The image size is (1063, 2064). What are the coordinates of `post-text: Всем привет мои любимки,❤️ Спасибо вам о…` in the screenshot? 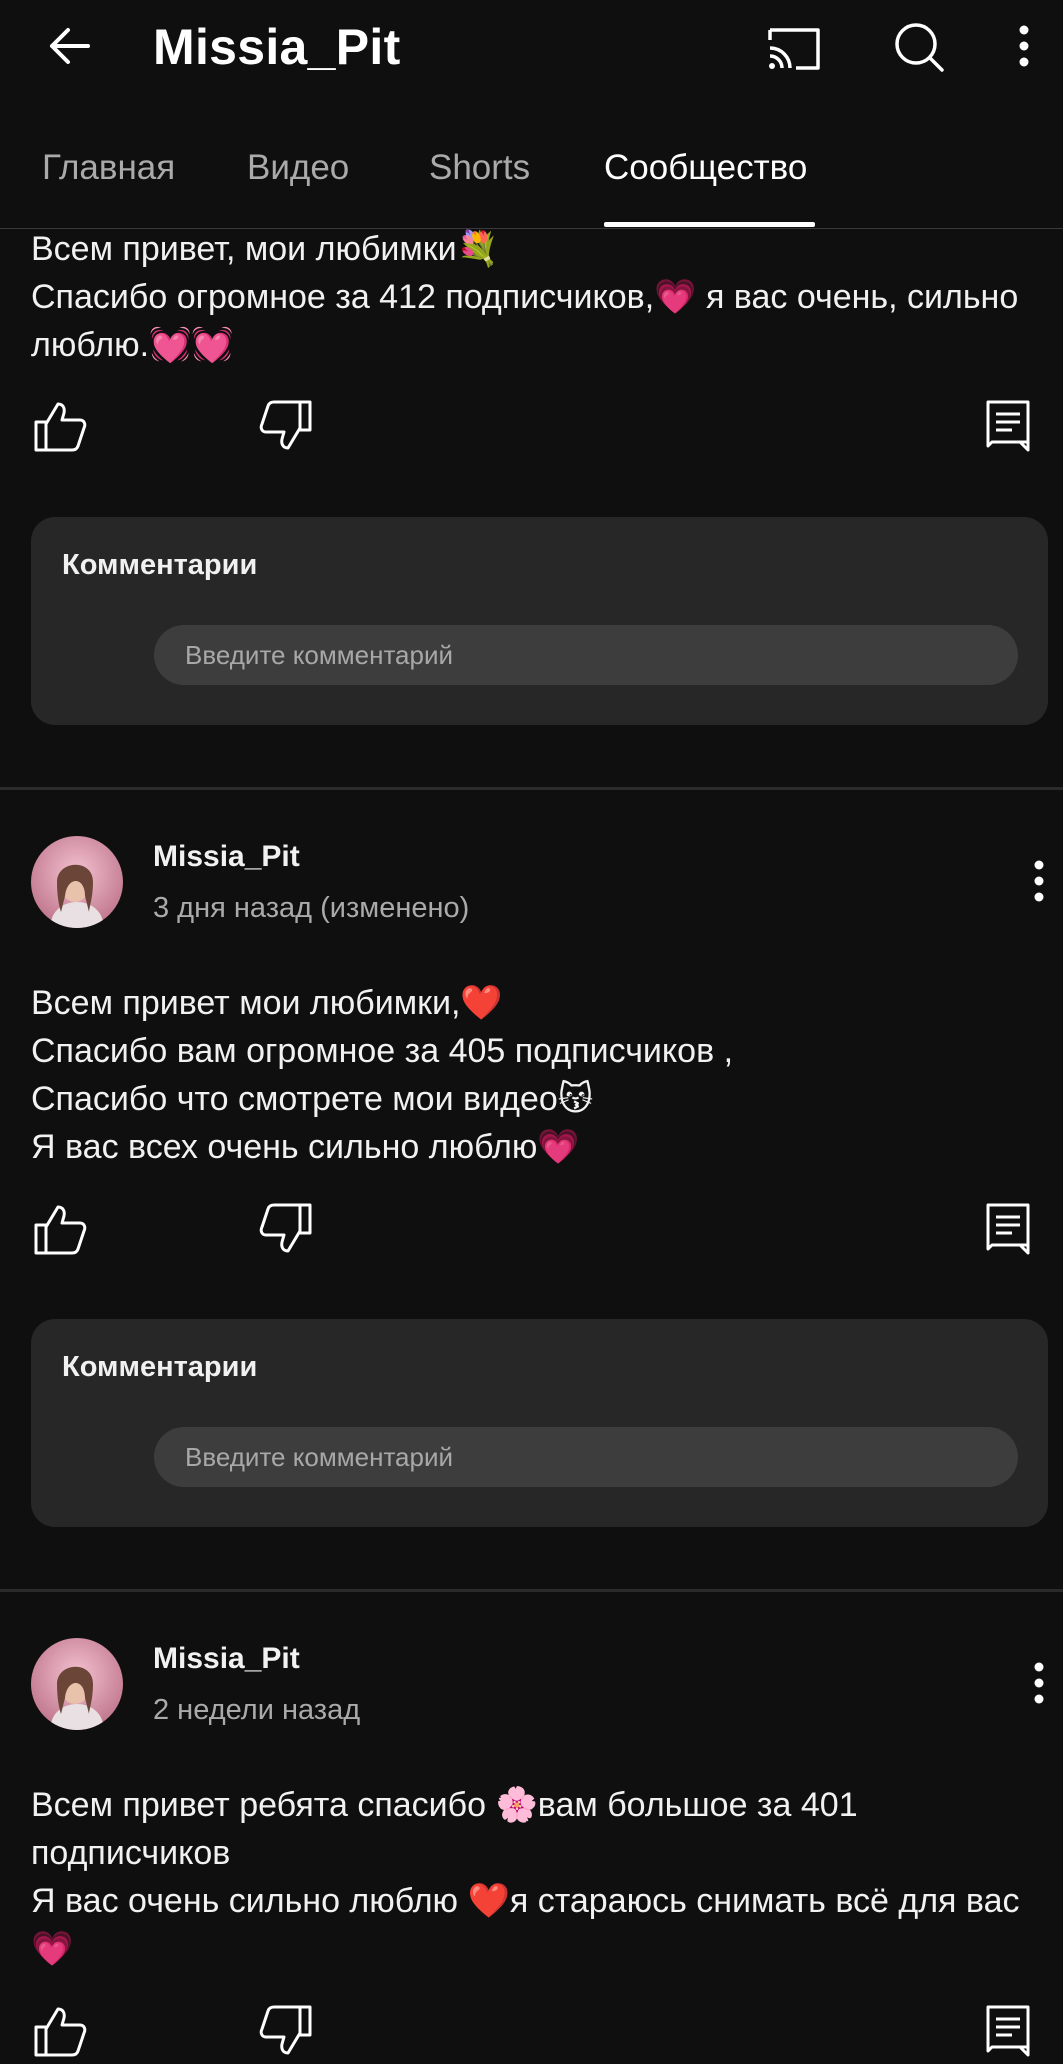 It's located at (382, 1075).